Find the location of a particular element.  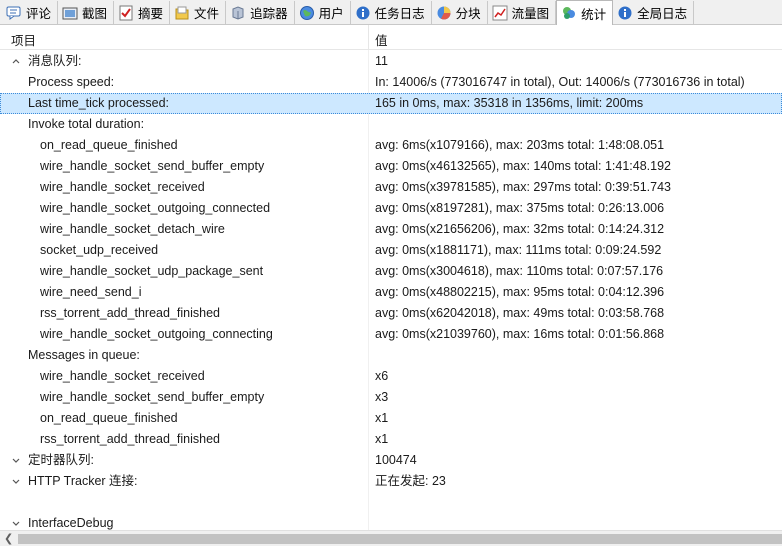

tab-label: 截图 is located at coordinates (95, 14).